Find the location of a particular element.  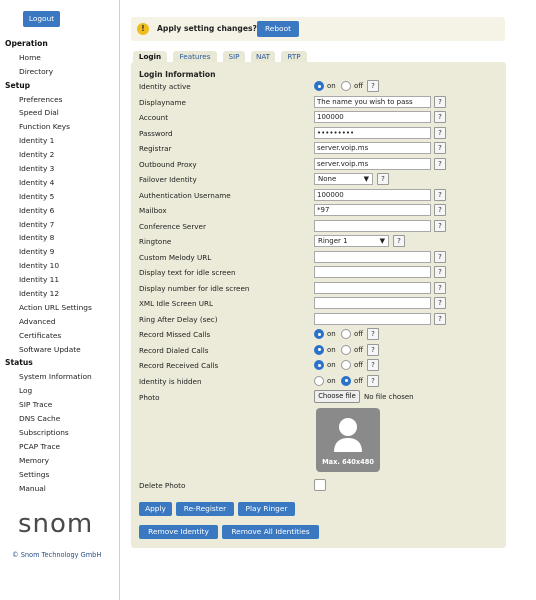

row-record-missed: Record Missed Calls on off ? is located at coordinates (318, 335).